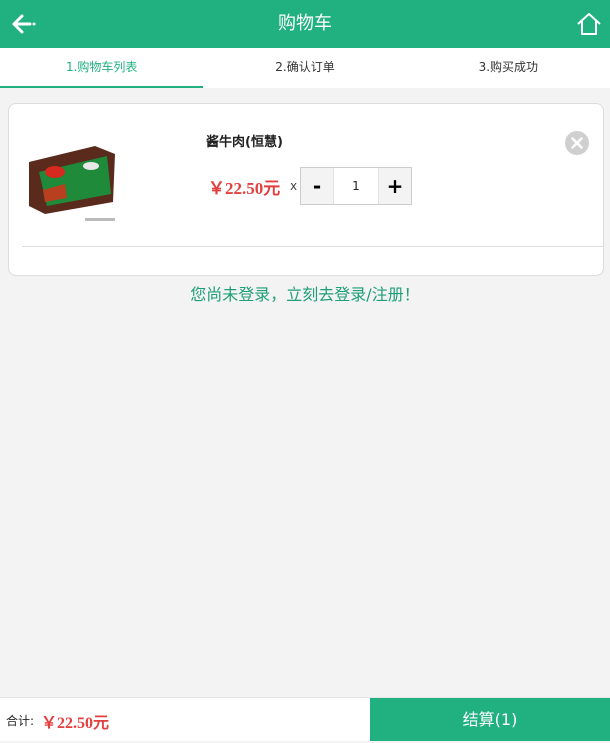 Image resolution: width=610 pixels, height=743 pixels. I want to click on total-price: ￥22.50元, so click(75, 723).